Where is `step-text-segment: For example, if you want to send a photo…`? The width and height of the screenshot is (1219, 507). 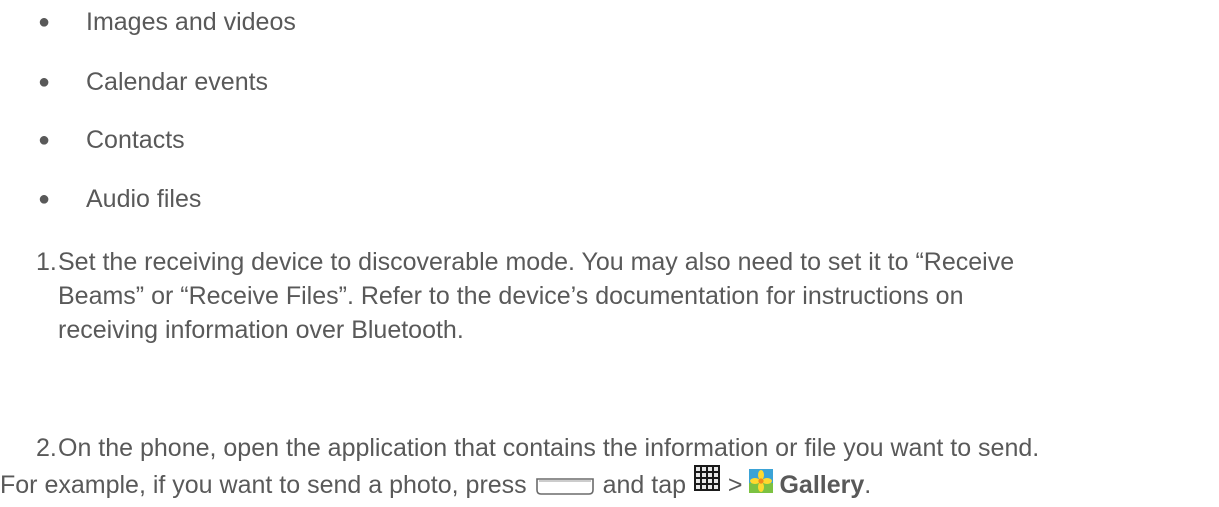
step-text-segment: For example, if you want to send a photo… is located at coordinates (263, 485).